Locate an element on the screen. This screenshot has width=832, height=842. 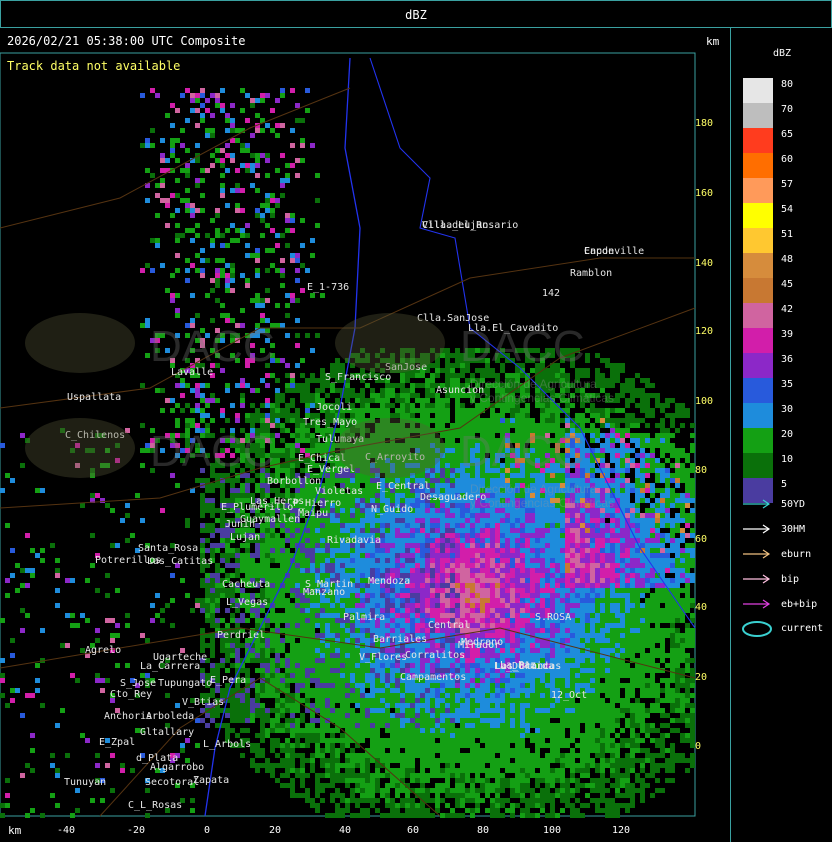
current-legend-item: current is located at coordinates (786, 629).